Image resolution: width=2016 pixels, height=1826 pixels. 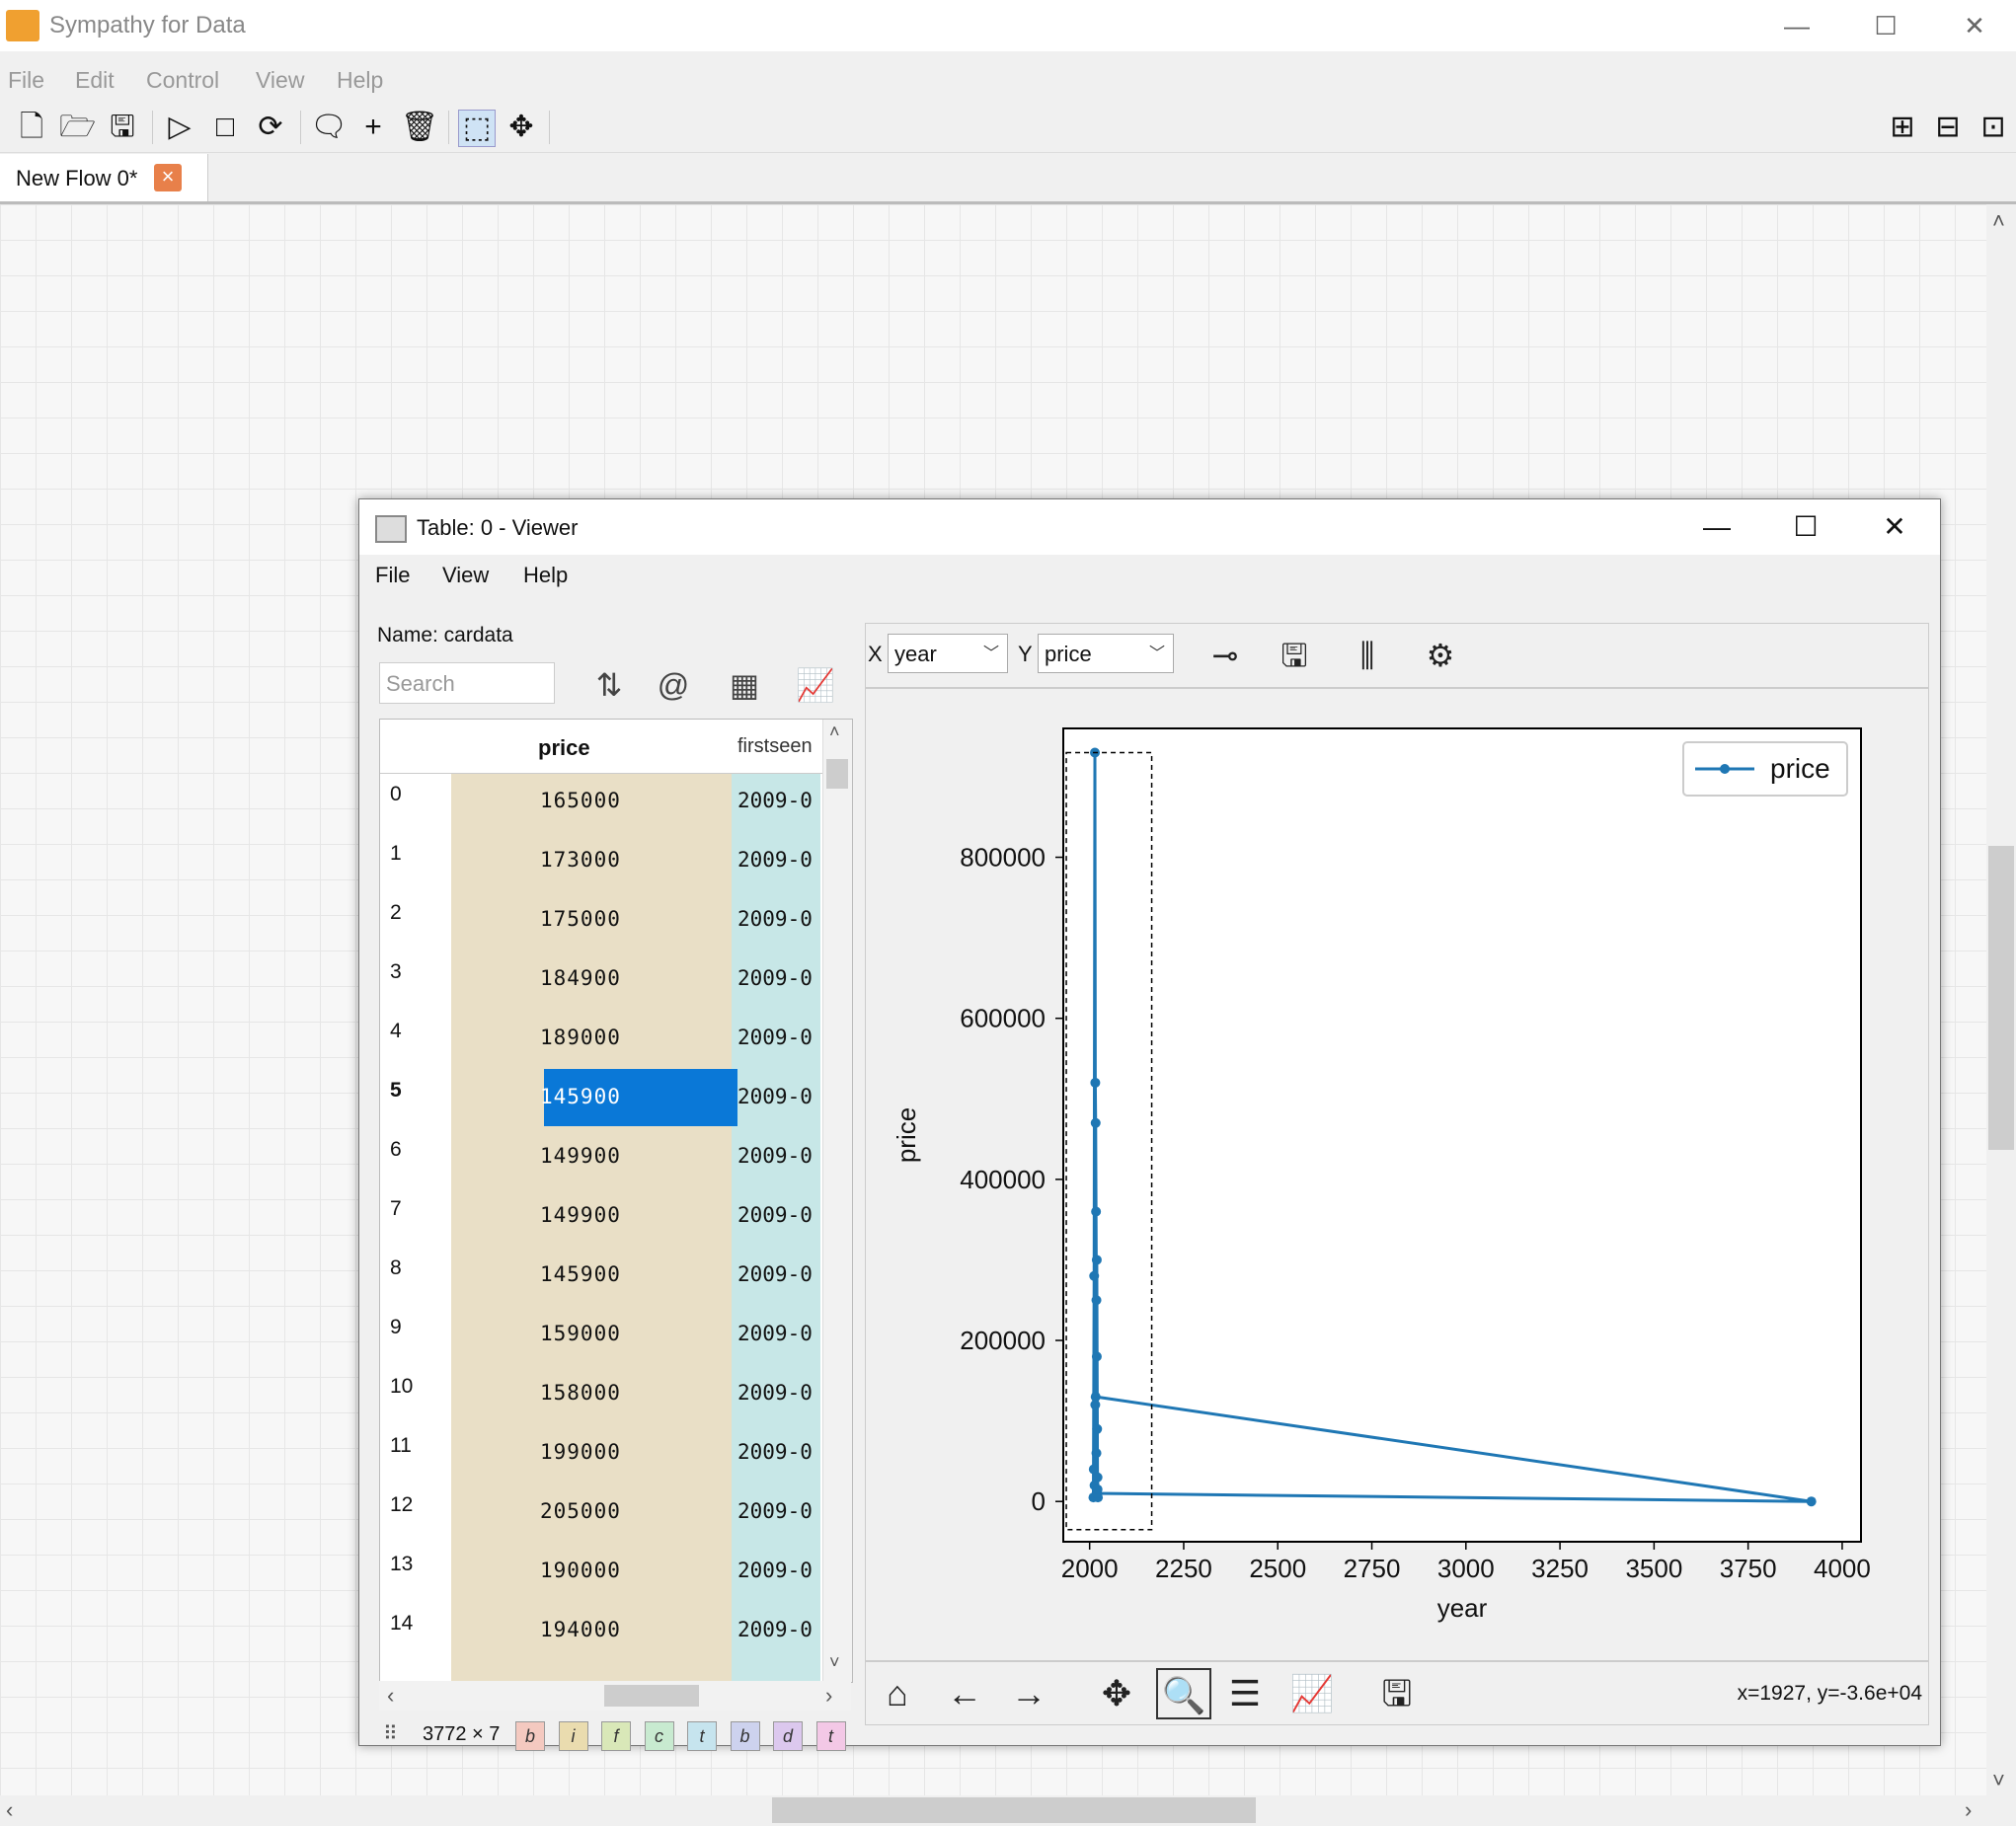 What do you see at coordinates (1805, 527) in the screenshot?
I see `viewer-maximize-button: ☐` at bounding box center [1805, 527].